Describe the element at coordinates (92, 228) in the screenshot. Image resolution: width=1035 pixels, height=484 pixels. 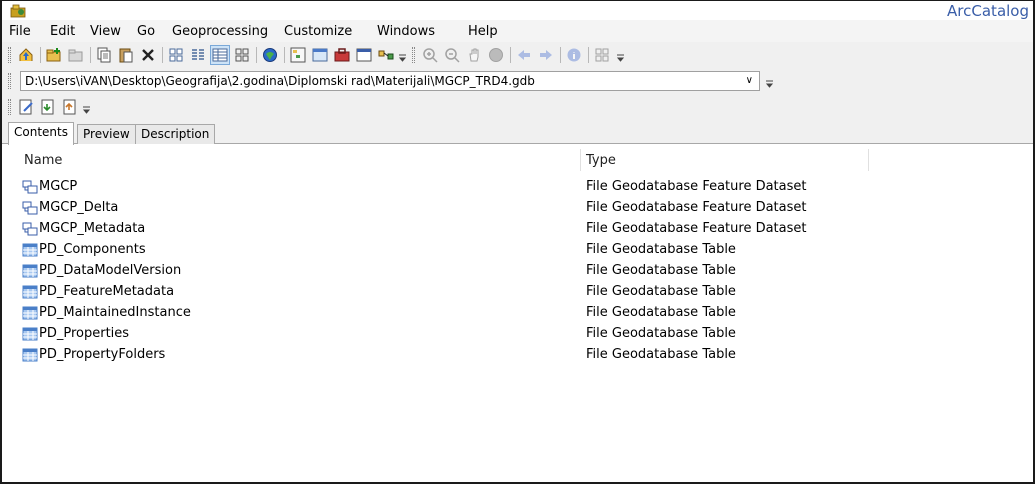
I see `item-name: MGCP_Metadata` at that location.